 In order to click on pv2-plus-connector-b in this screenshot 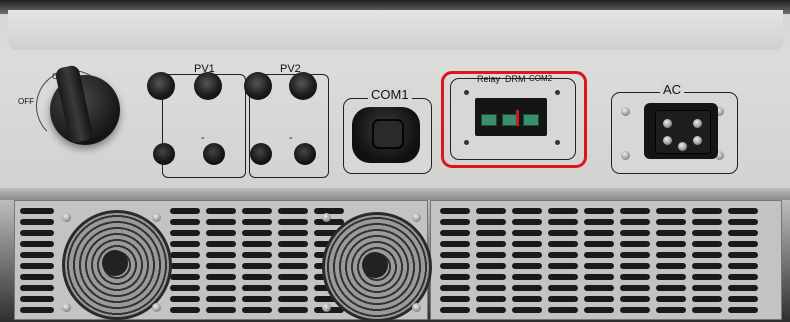, I will do `click(303, 86)`.